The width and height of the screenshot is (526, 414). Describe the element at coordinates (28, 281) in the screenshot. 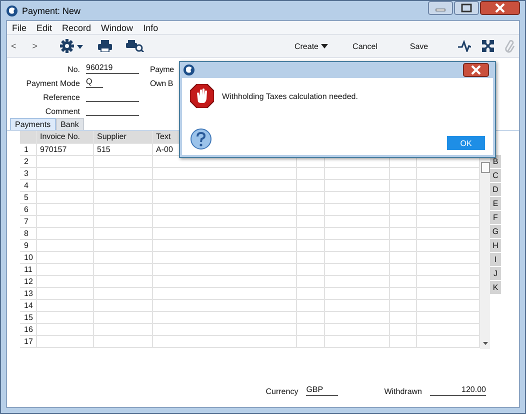

I see `row-number: 12` at that location.